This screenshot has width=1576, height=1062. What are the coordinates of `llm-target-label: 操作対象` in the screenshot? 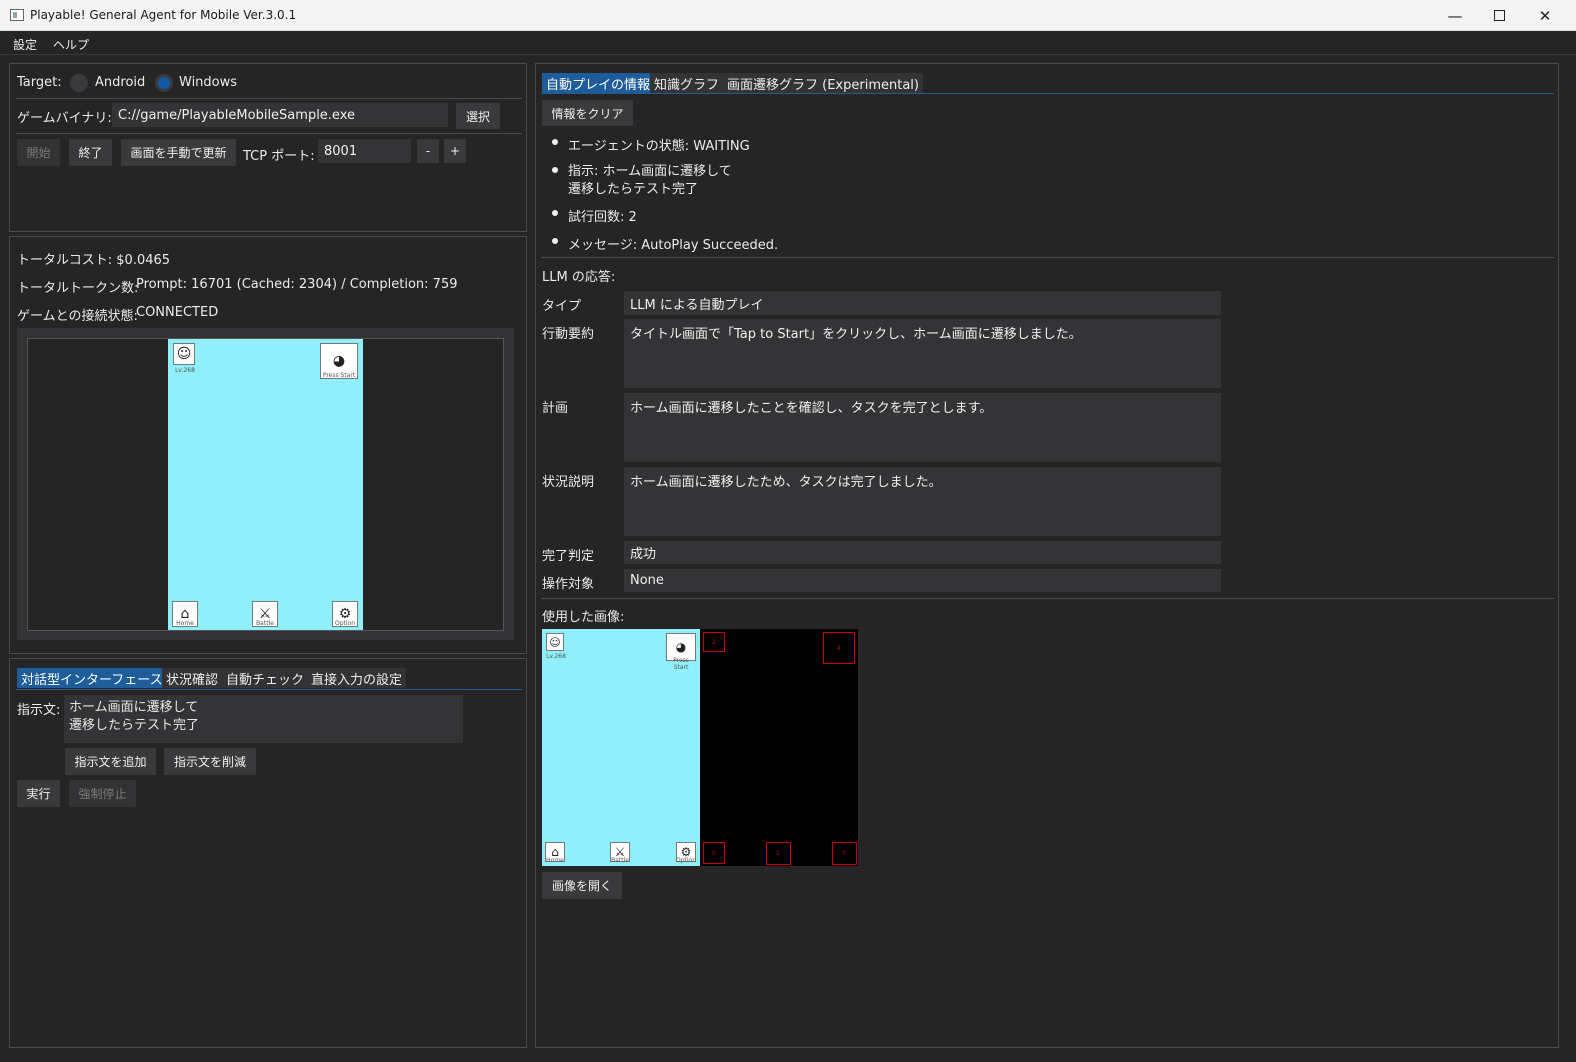 It's located at (568, 584).